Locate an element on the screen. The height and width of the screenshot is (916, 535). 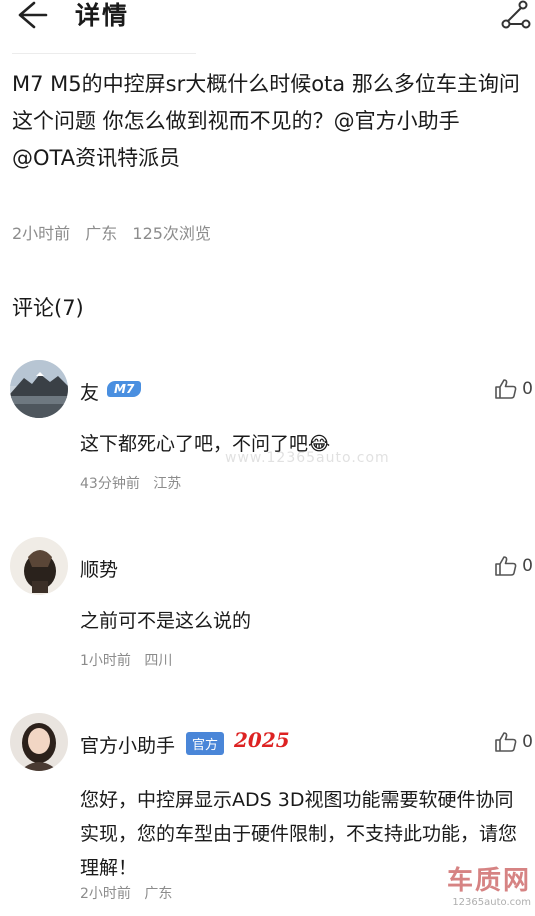
arrow-left-icon is located at coordinates (33, 15).